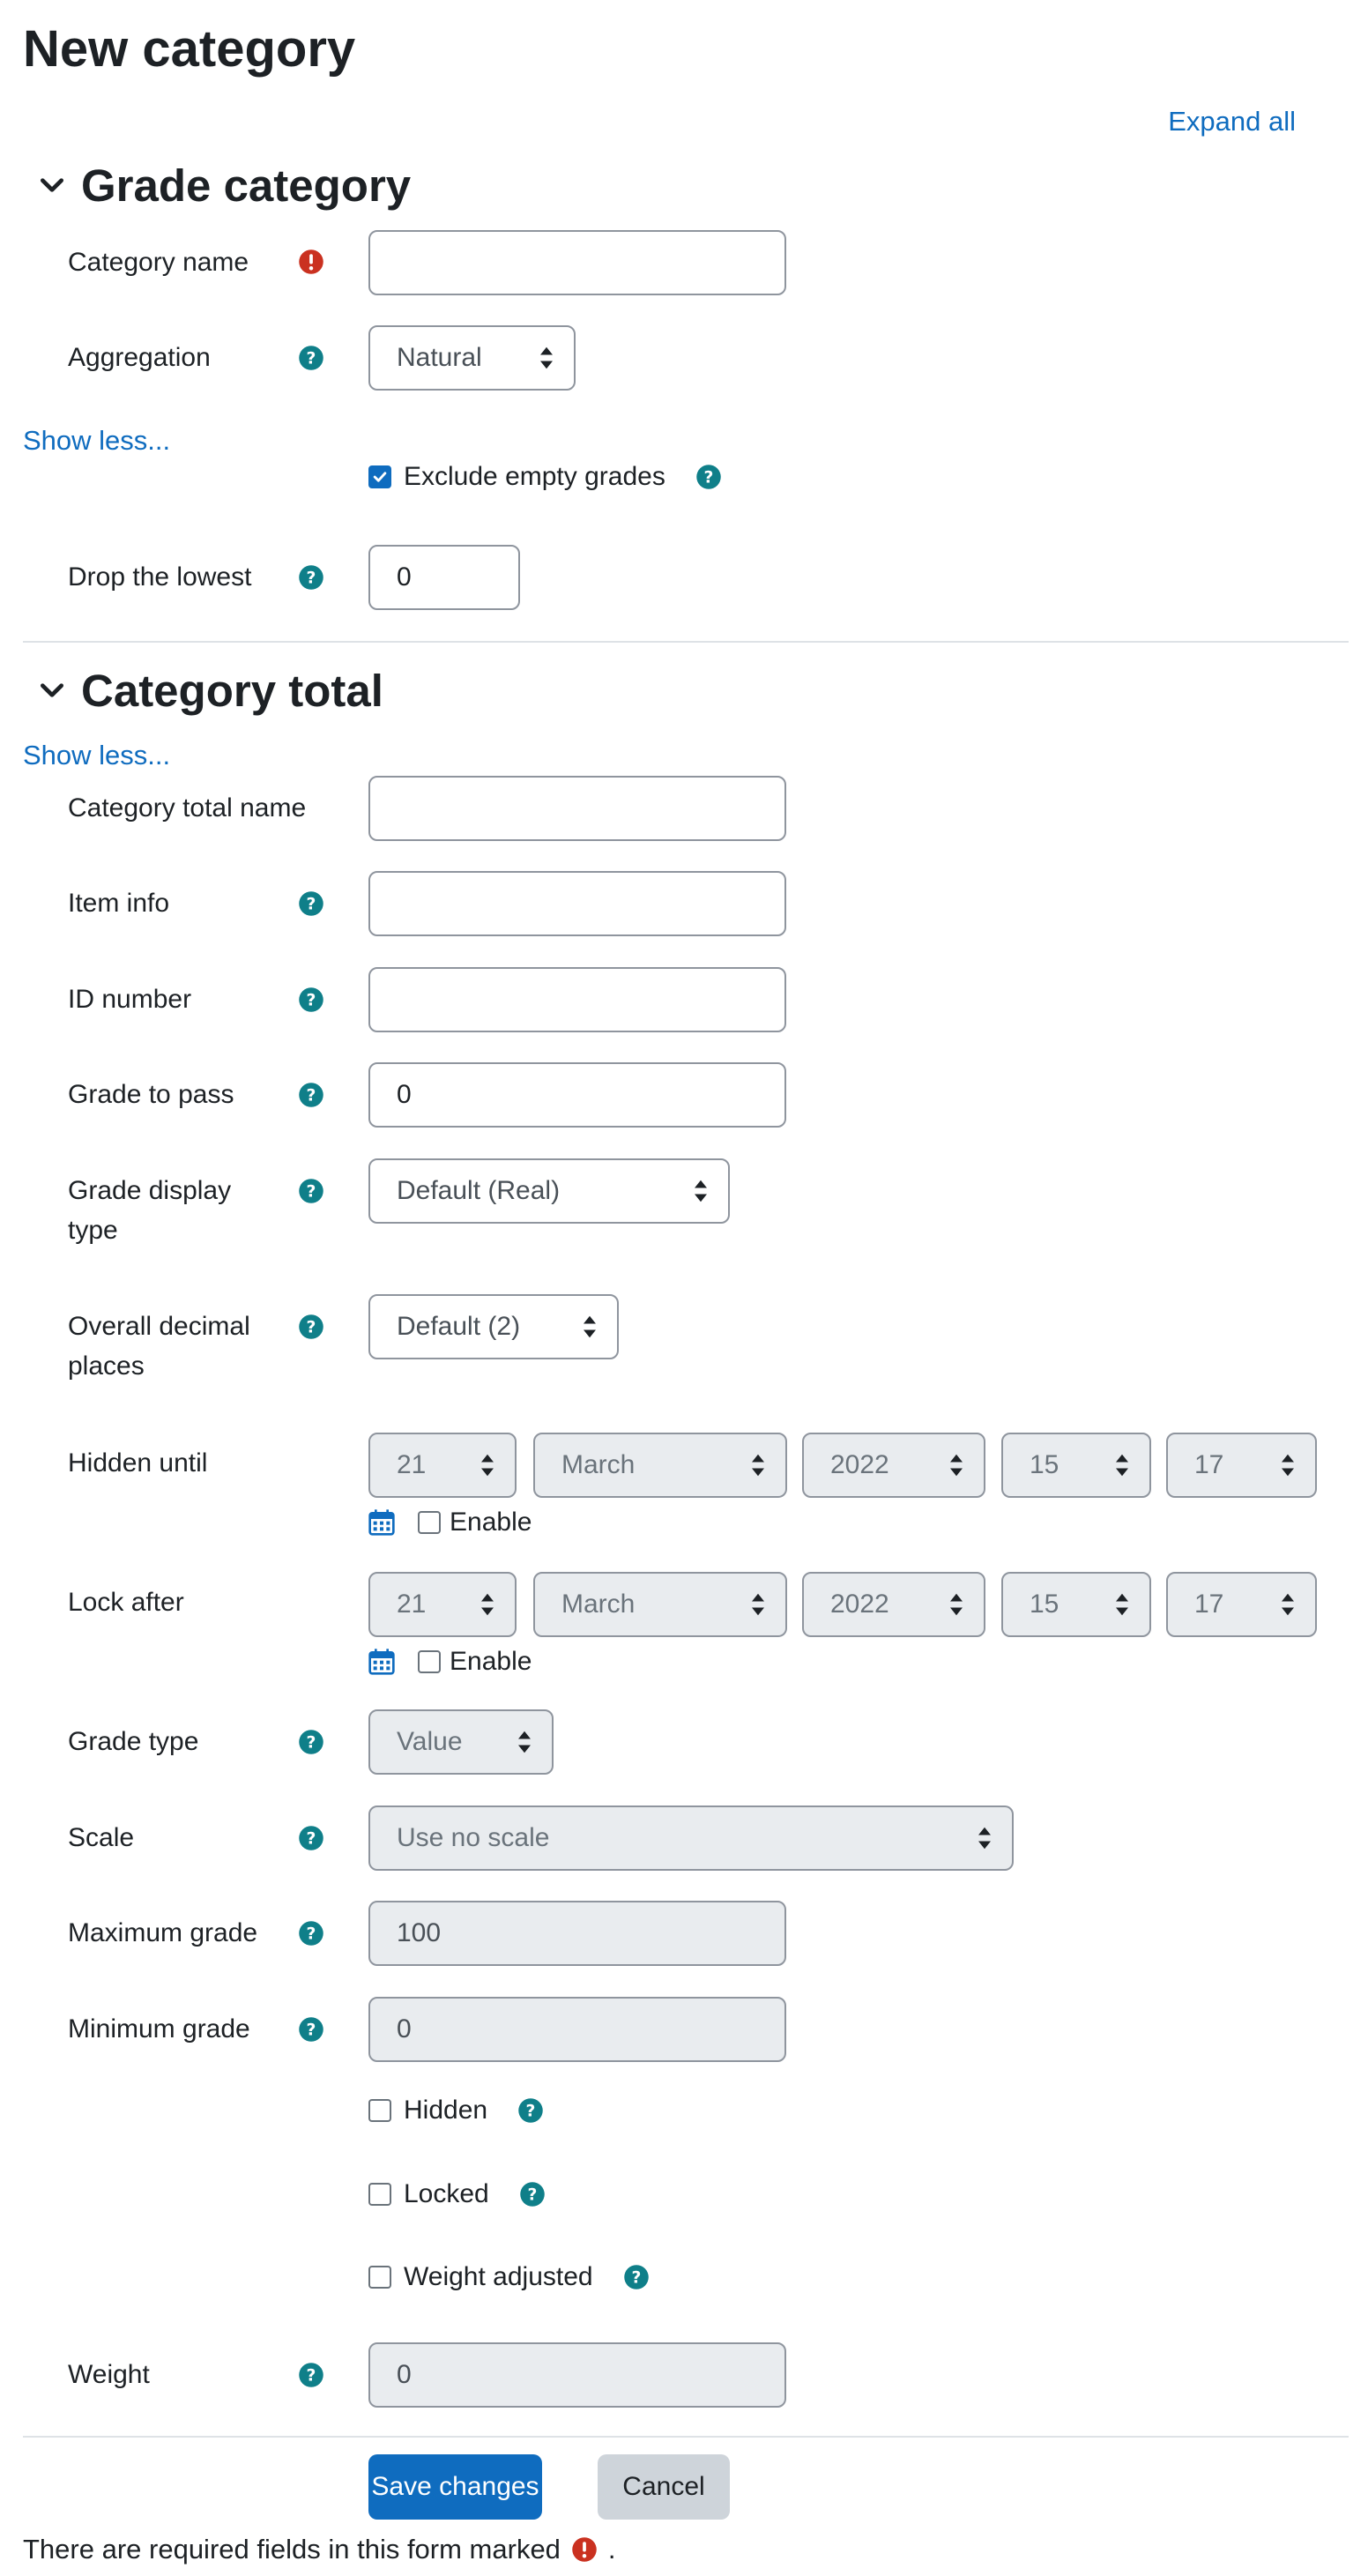  I want to click on hidden-until-enable-checkbox: Enable, so click(475, 1522).